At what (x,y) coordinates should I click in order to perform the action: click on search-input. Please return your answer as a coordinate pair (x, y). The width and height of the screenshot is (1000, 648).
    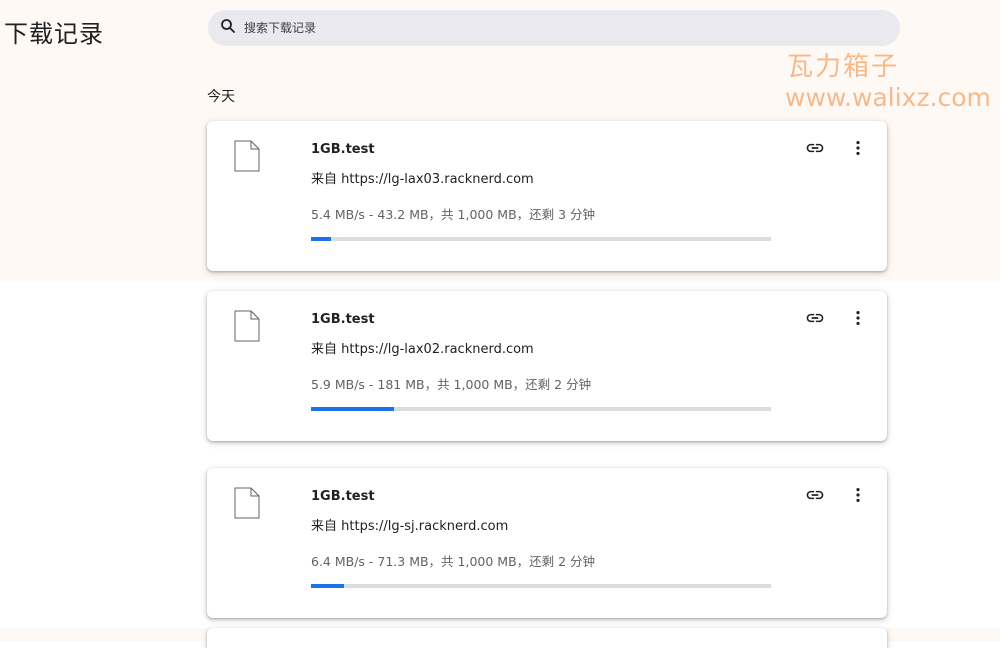
    Looking at the image, I should click on (544, 28).